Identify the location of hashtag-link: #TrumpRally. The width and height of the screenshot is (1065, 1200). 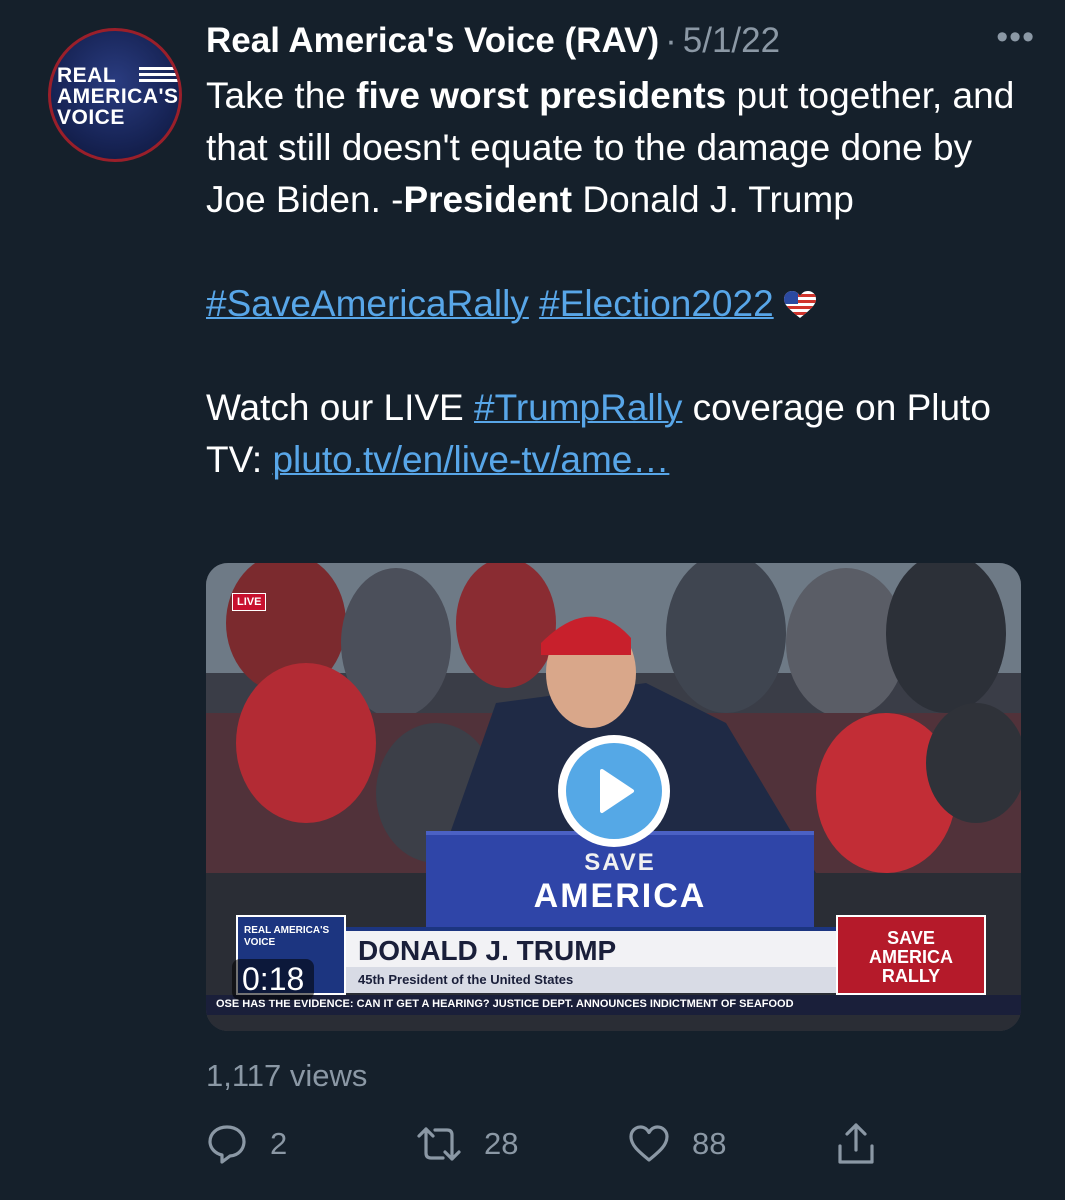
(578, 407).